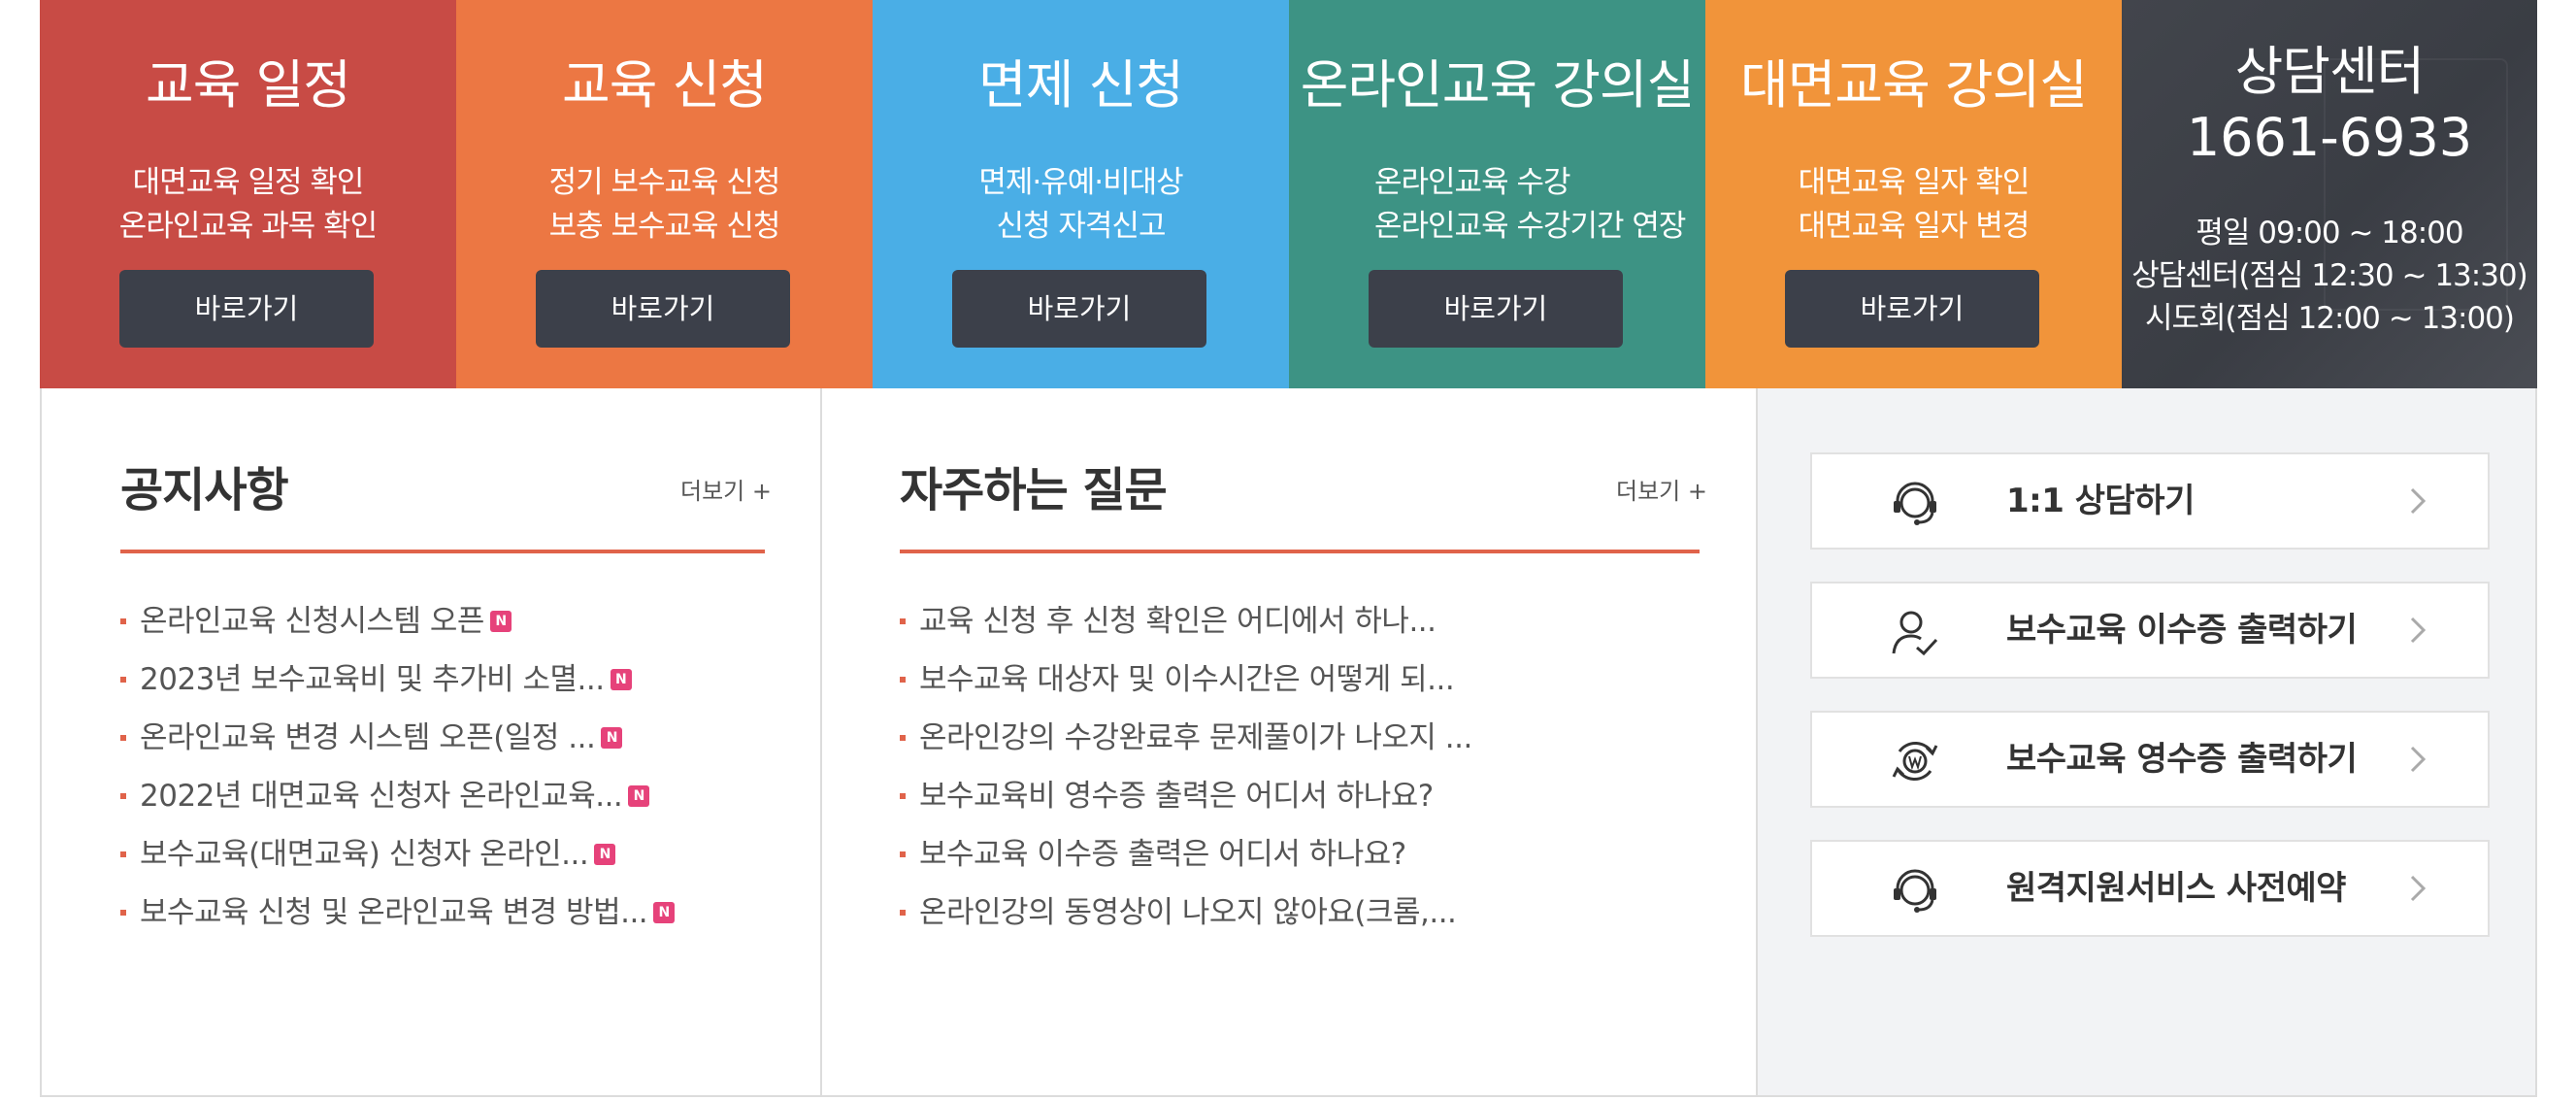 The image size is (2576, 1101). I want to click on notice-item: 온라인교육 신청시스템 오픈 N, so click(397, 621).